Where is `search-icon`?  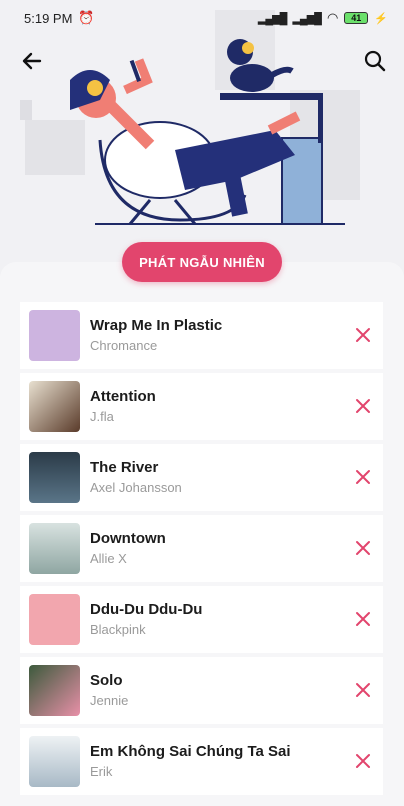
search-icon is located at coordinates (375, 61).